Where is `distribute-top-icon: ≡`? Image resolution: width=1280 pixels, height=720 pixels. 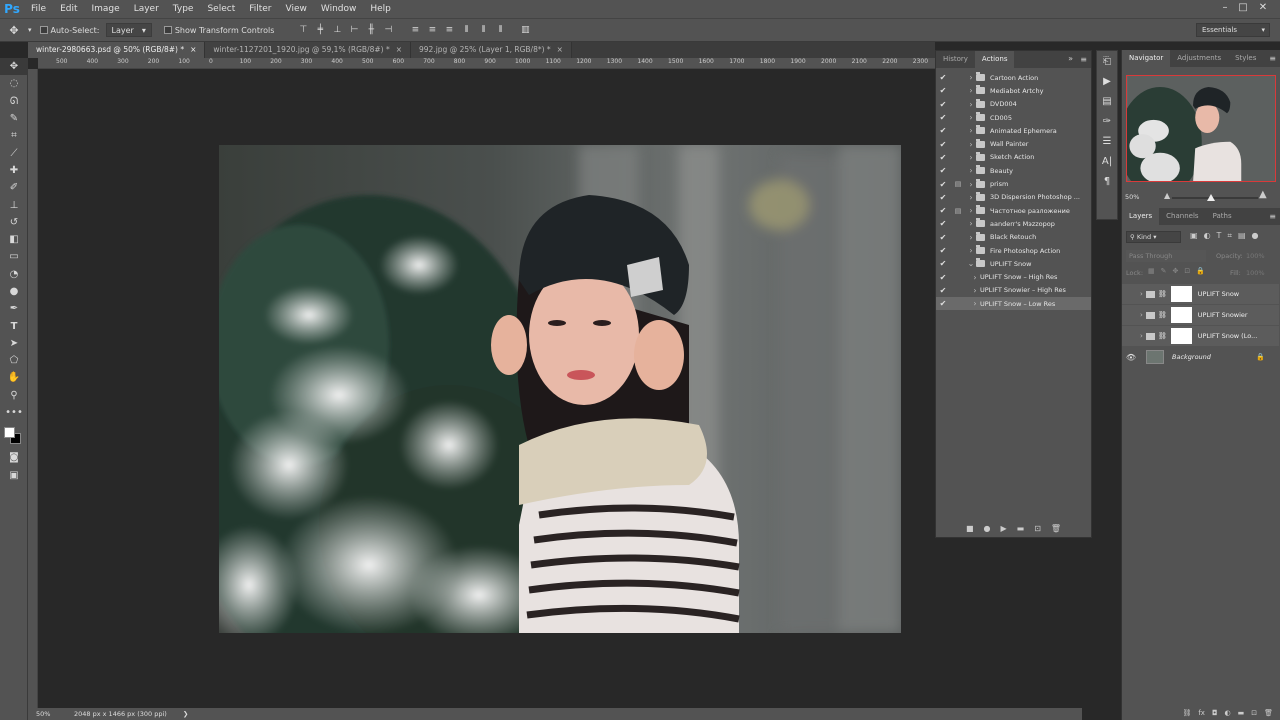 distribute-top-icon: ≡ is located at coordinates (415, 30).